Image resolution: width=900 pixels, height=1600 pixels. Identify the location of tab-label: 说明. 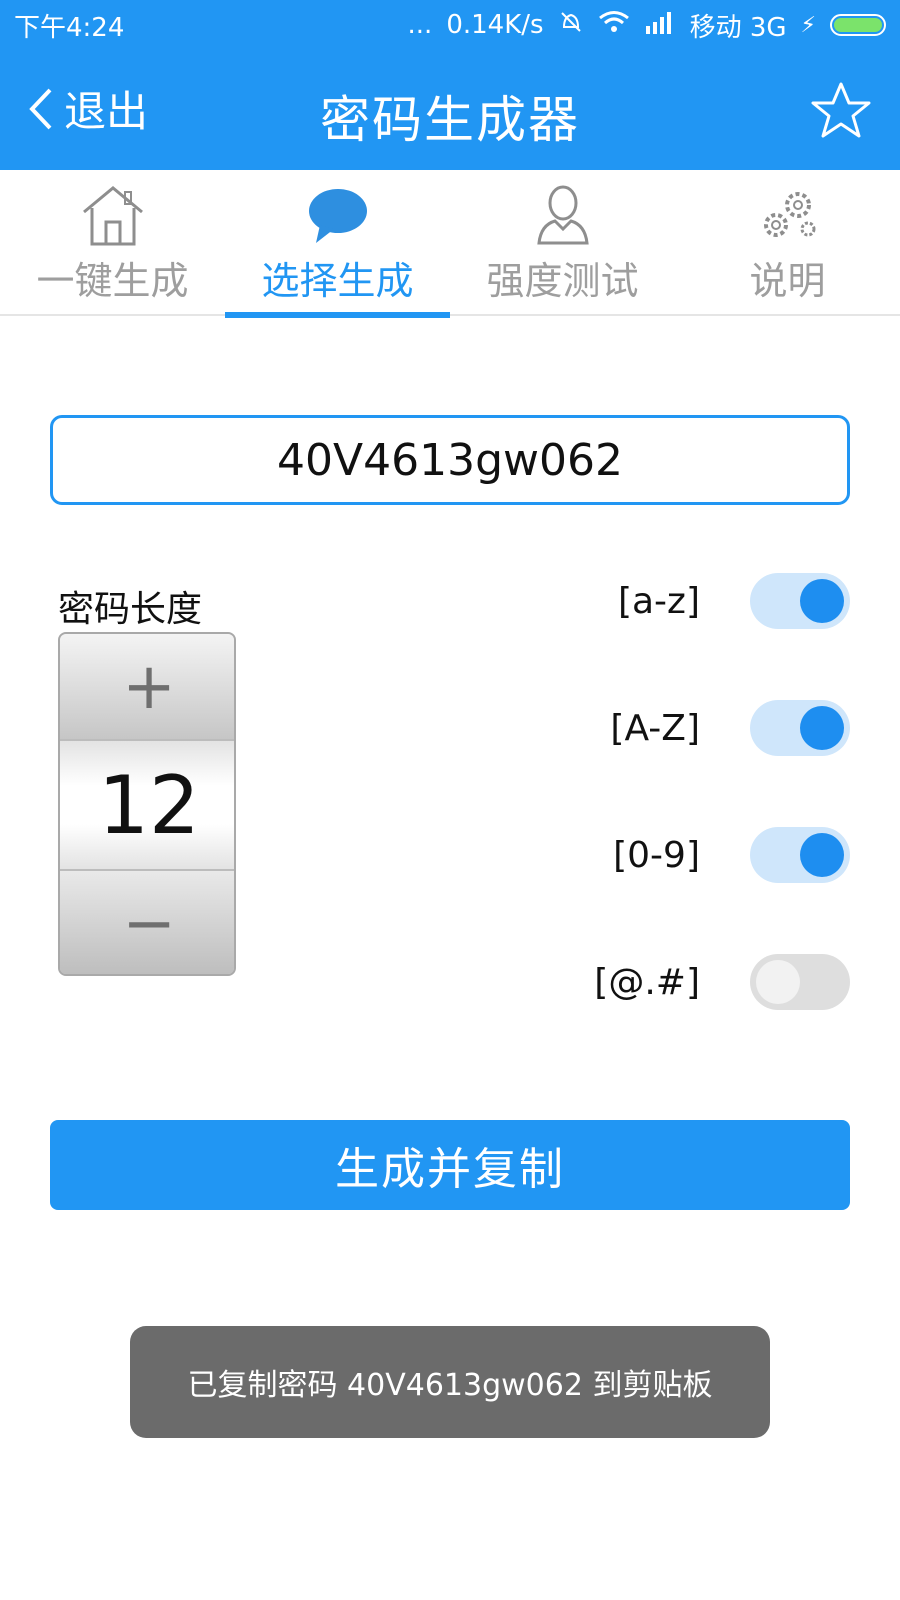
(787, 281).